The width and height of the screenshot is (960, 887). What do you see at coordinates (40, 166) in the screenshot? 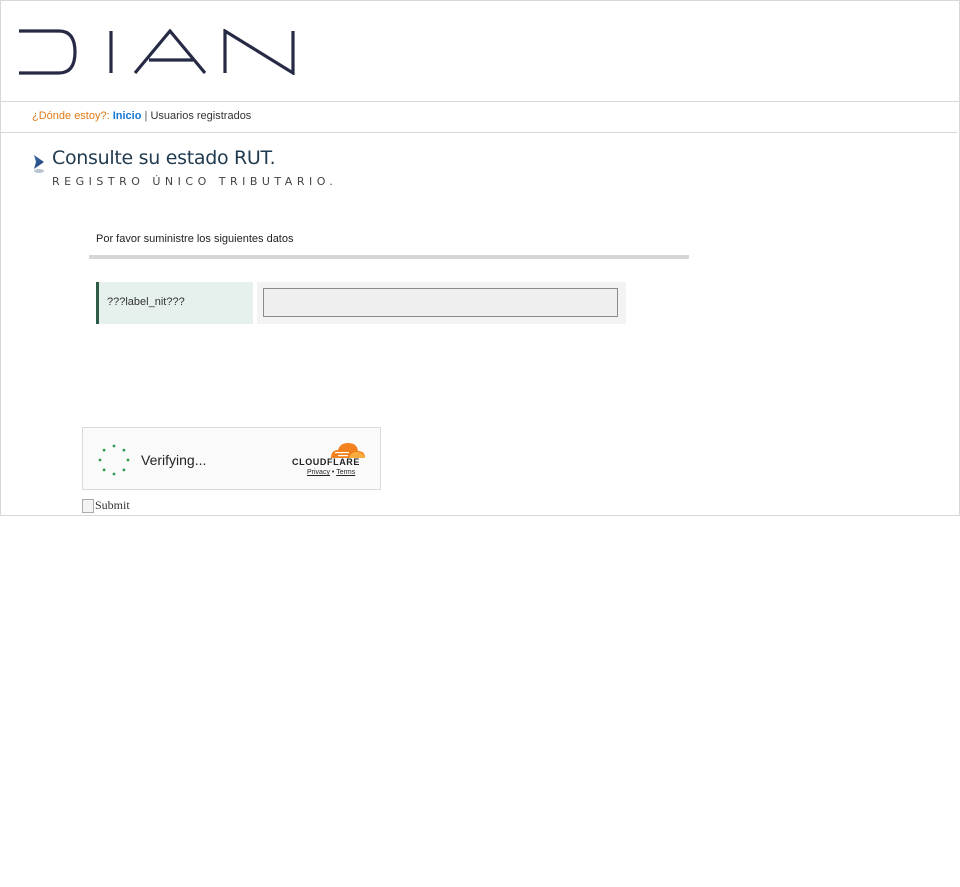
I see `arrow-right-icon` at bounding box center [40, 166].